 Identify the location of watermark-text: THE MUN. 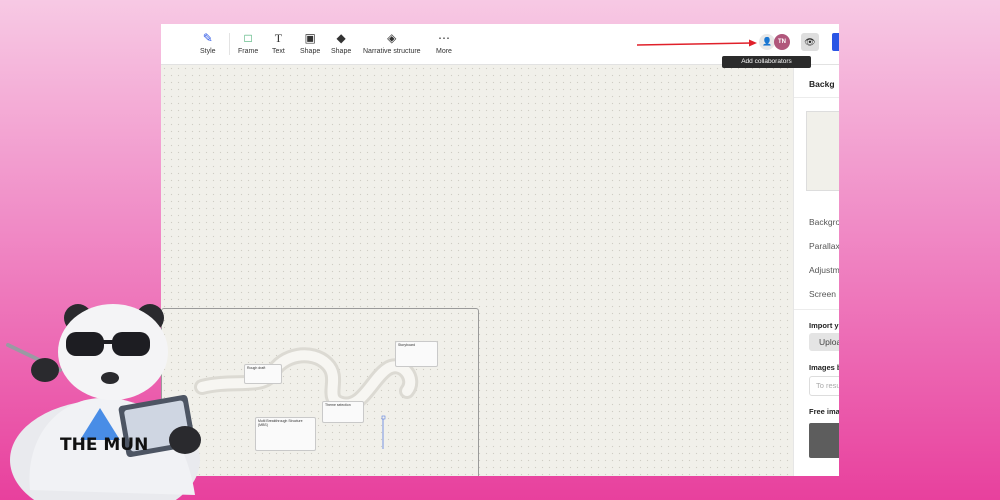
(104, 445).